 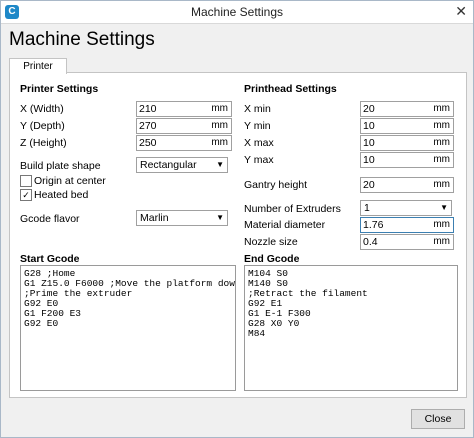 I want to click on close-button: Close, so click(x=438, y=419).